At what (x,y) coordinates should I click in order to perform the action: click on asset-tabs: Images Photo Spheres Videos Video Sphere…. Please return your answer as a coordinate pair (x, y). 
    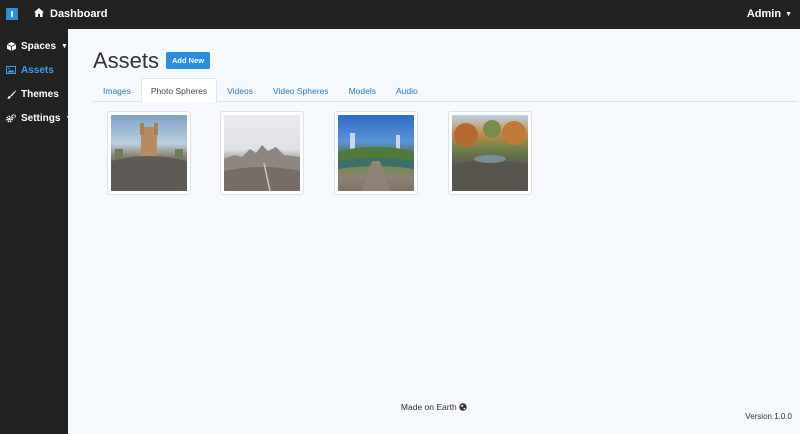
    Looking at the image, I should click on (445, 90).